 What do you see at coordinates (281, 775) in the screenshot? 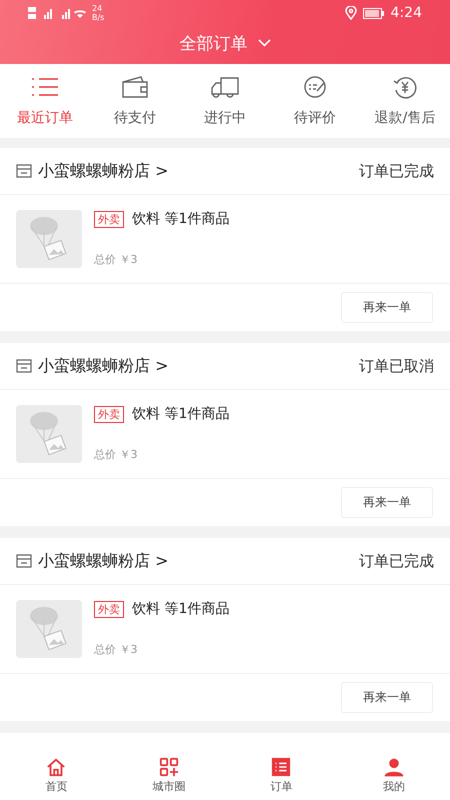
I see `nav-item: 订单` at bounding box center [281, 775].